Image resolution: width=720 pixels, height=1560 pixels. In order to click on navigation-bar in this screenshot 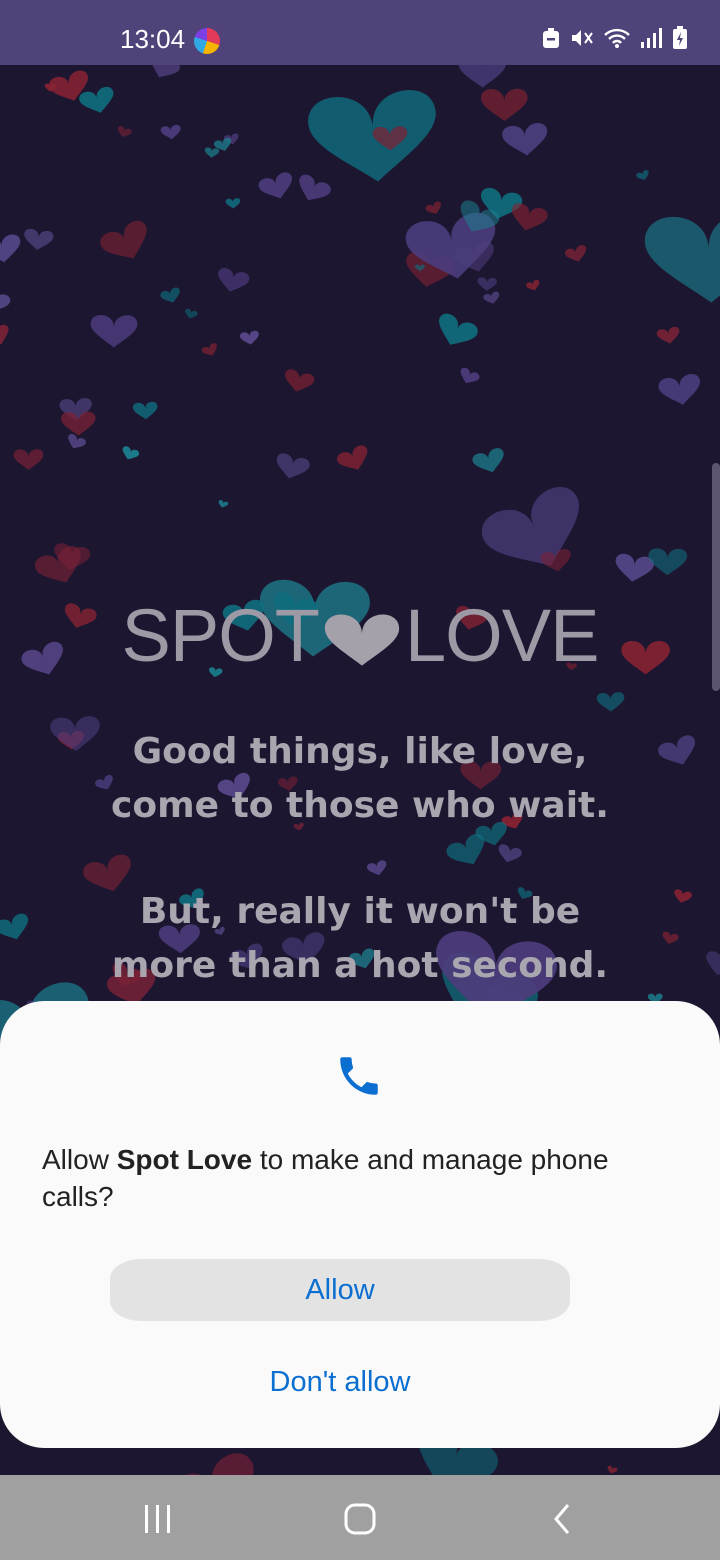, I will do `click(360, 1517)`.